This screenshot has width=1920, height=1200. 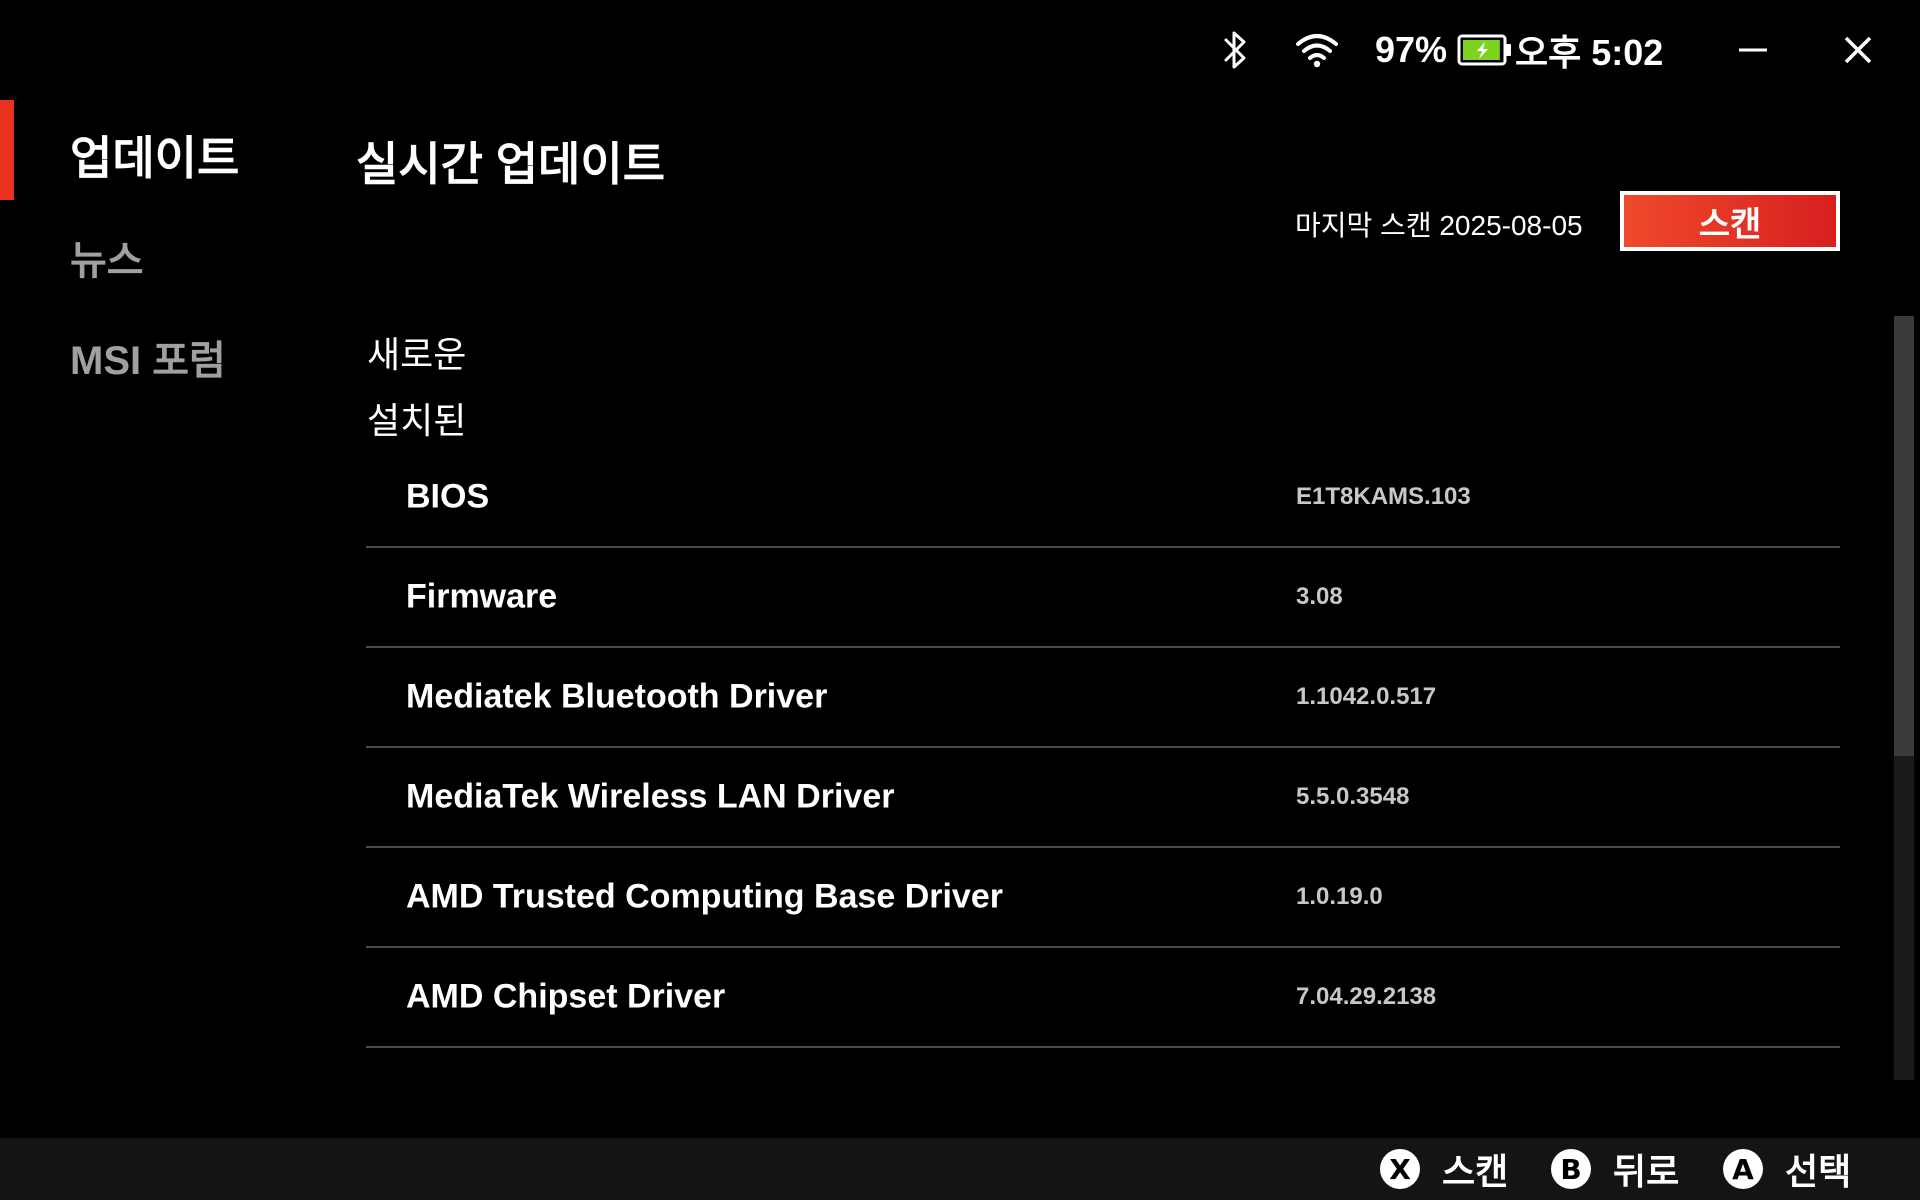 I want to click on driver-row: Firmware 3.08, so click(x=1103, y=598).